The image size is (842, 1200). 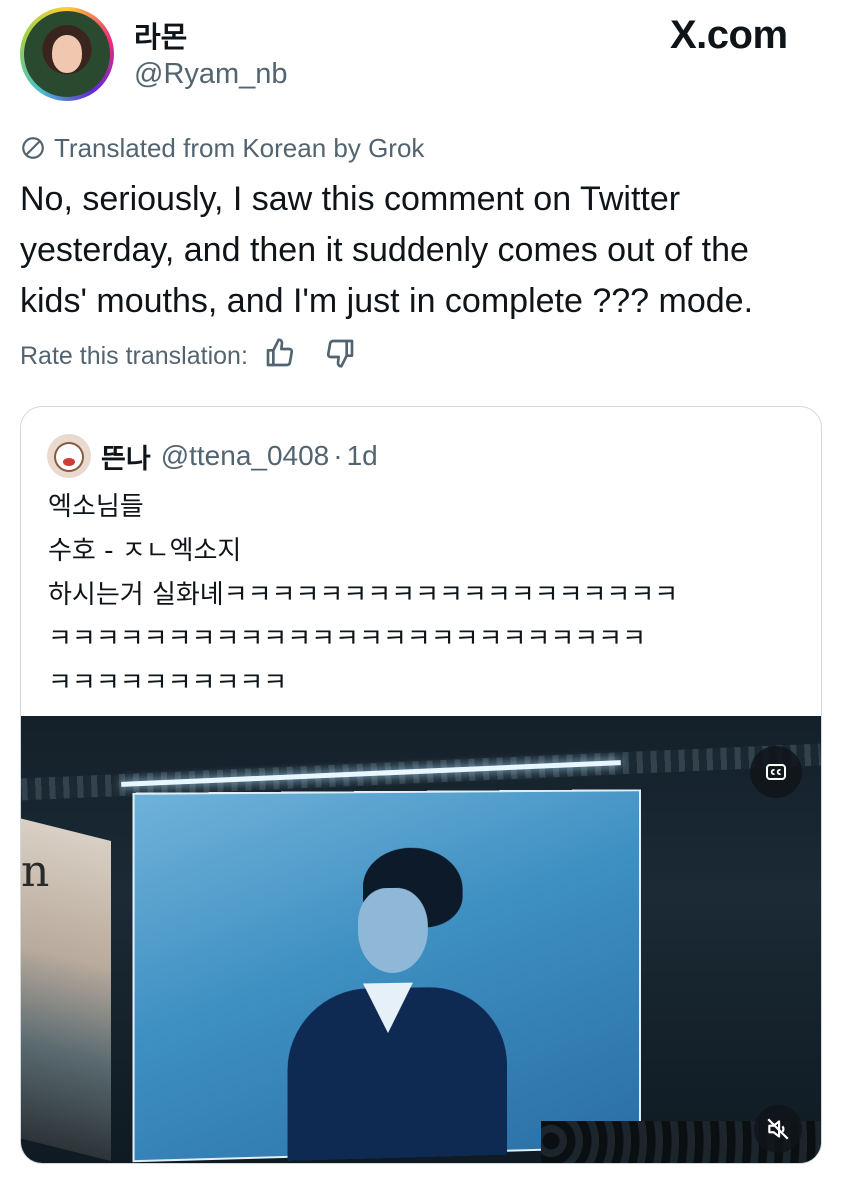 I want to click on quoted-text-line: 하시는거 실화녜ㅋㅋㅋㅋㅋㅋㅋㅋㅋㅋㅋㅋㅋㅋㅋㅋㅋㅋㅋ, so click(x=363, y=595).